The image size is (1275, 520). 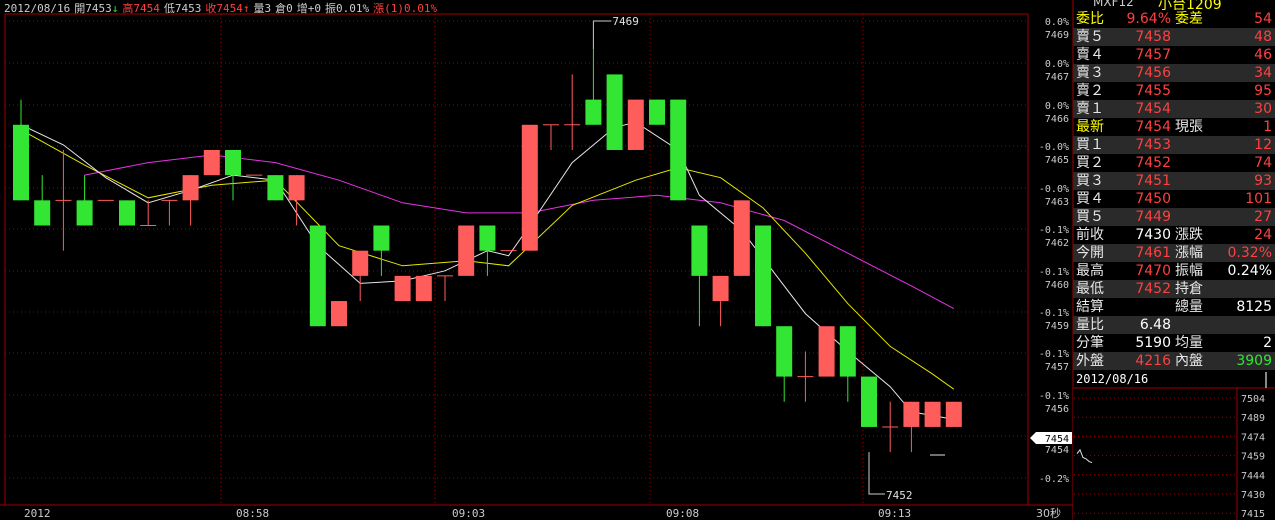 What do you see at coordinates (1258, 199) in the screenshot?
I see `quote-cell-v2: 101` at bounding box center [1258, 199].